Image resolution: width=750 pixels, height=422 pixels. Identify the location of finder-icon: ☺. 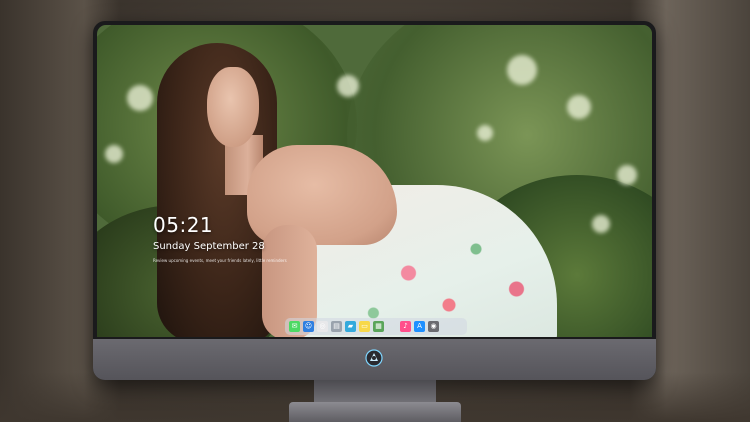
(308, 326).